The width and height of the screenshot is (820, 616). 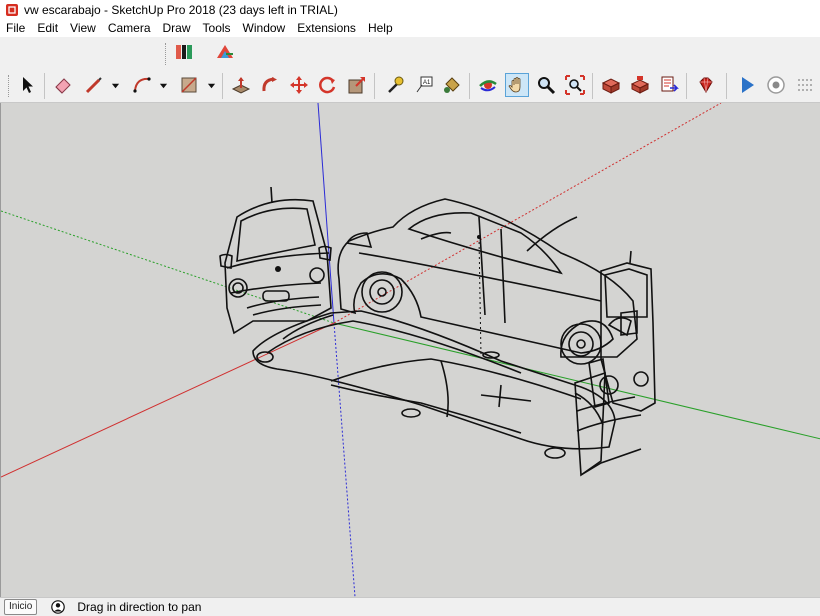 I want to click on status-bar: Inicio Drag in direction to pan, so click(x=410, y=606).